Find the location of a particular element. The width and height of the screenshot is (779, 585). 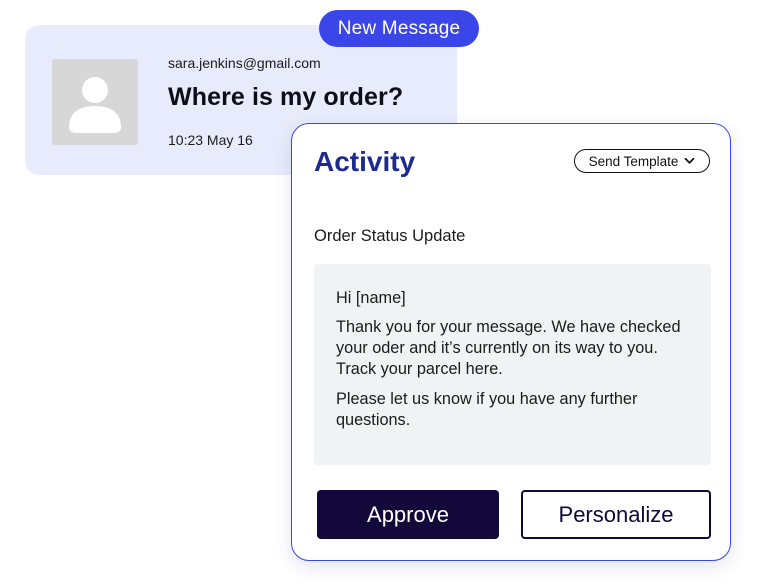

chevron-down-icon is located at coordinates (689, 161).